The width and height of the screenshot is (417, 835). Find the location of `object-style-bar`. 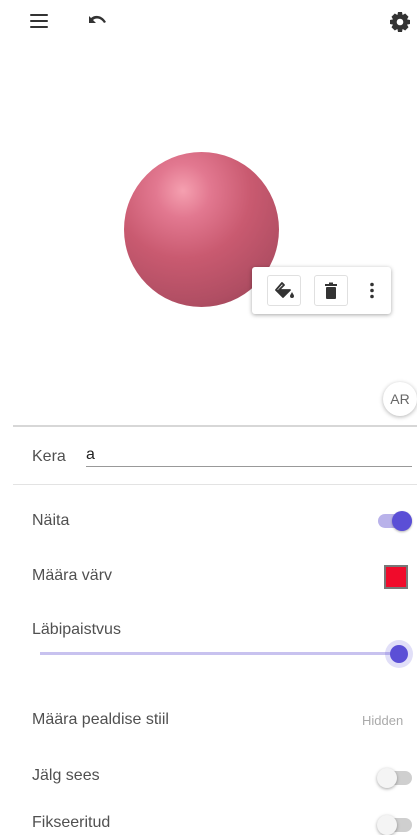

object-style-bar is located at coordinates (321, 290).